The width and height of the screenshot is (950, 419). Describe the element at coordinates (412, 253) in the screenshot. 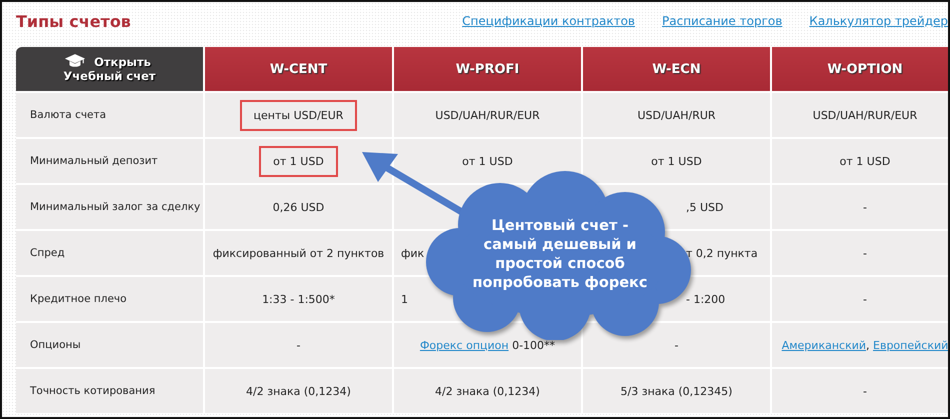

I see `table-cell: фик` at that location.